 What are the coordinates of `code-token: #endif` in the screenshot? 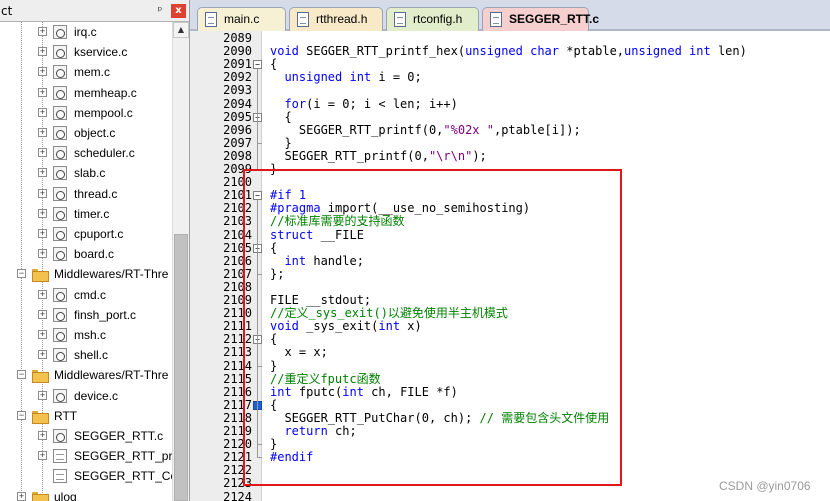 It's located at (292, 457).